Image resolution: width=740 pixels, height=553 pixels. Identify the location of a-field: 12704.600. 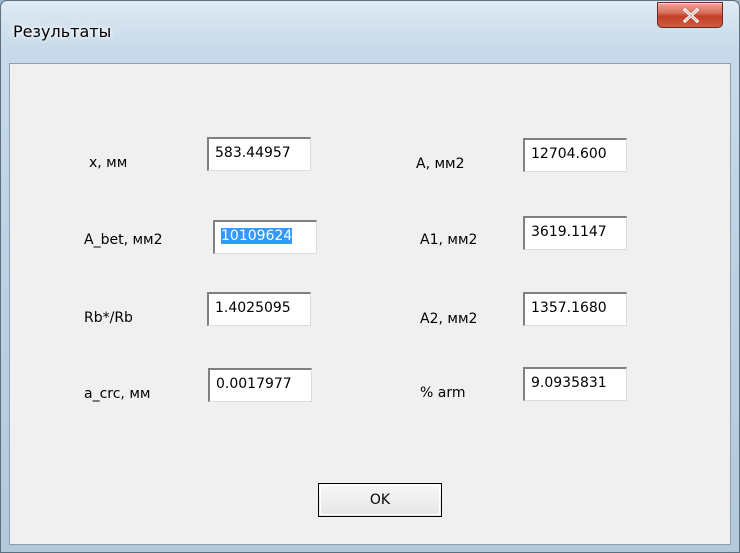
(575, 155).